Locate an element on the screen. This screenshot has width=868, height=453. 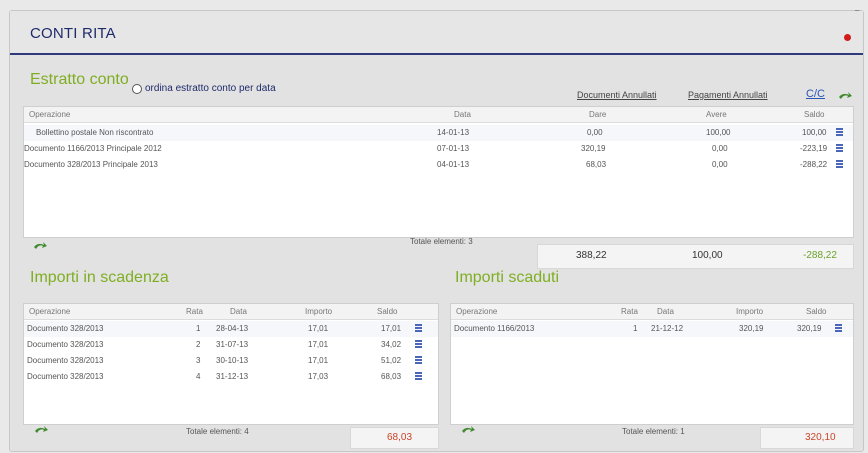
cell-operazione: Documento 1166/2013 is located at coordinates (494, 328).